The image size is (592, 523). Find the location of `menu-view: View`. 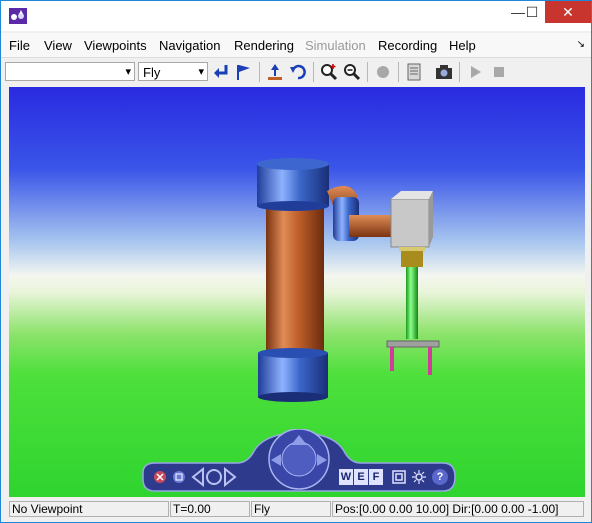

menu-view: View is located at coordinates (58, 45).